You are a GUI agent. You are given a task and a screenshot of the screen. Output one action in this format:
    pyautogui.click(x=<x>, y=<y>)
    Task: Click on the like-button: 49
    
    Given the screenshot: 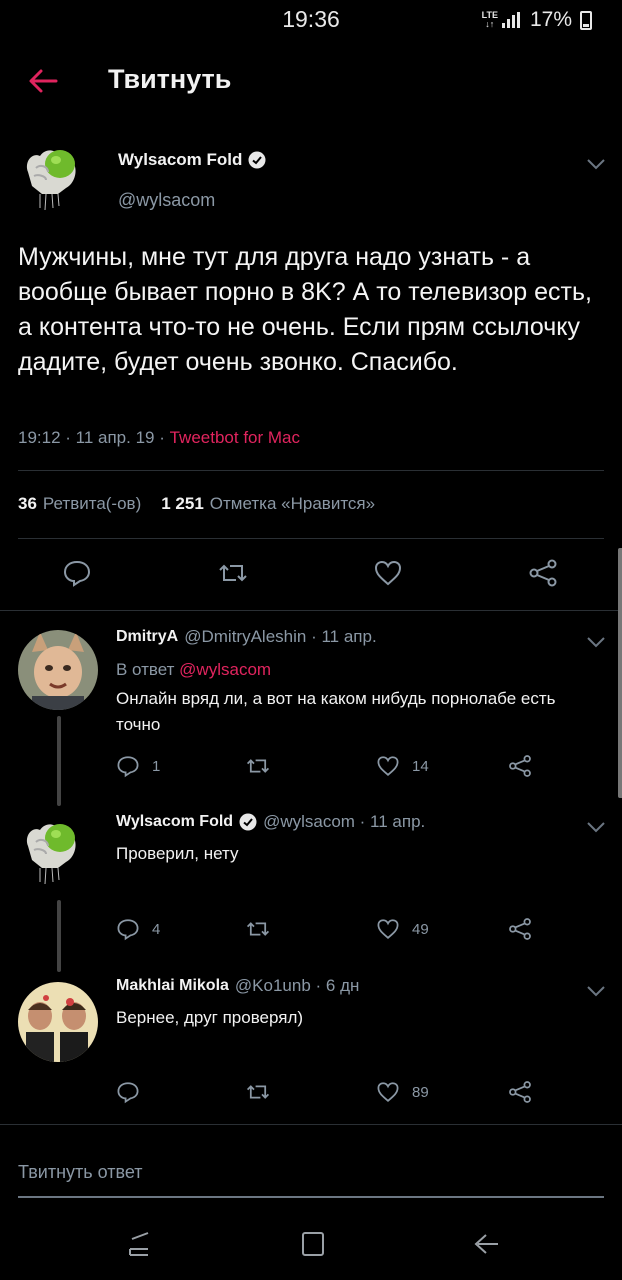 What is the action you would take?
    pyautogui.click(x=402, y=929)
    